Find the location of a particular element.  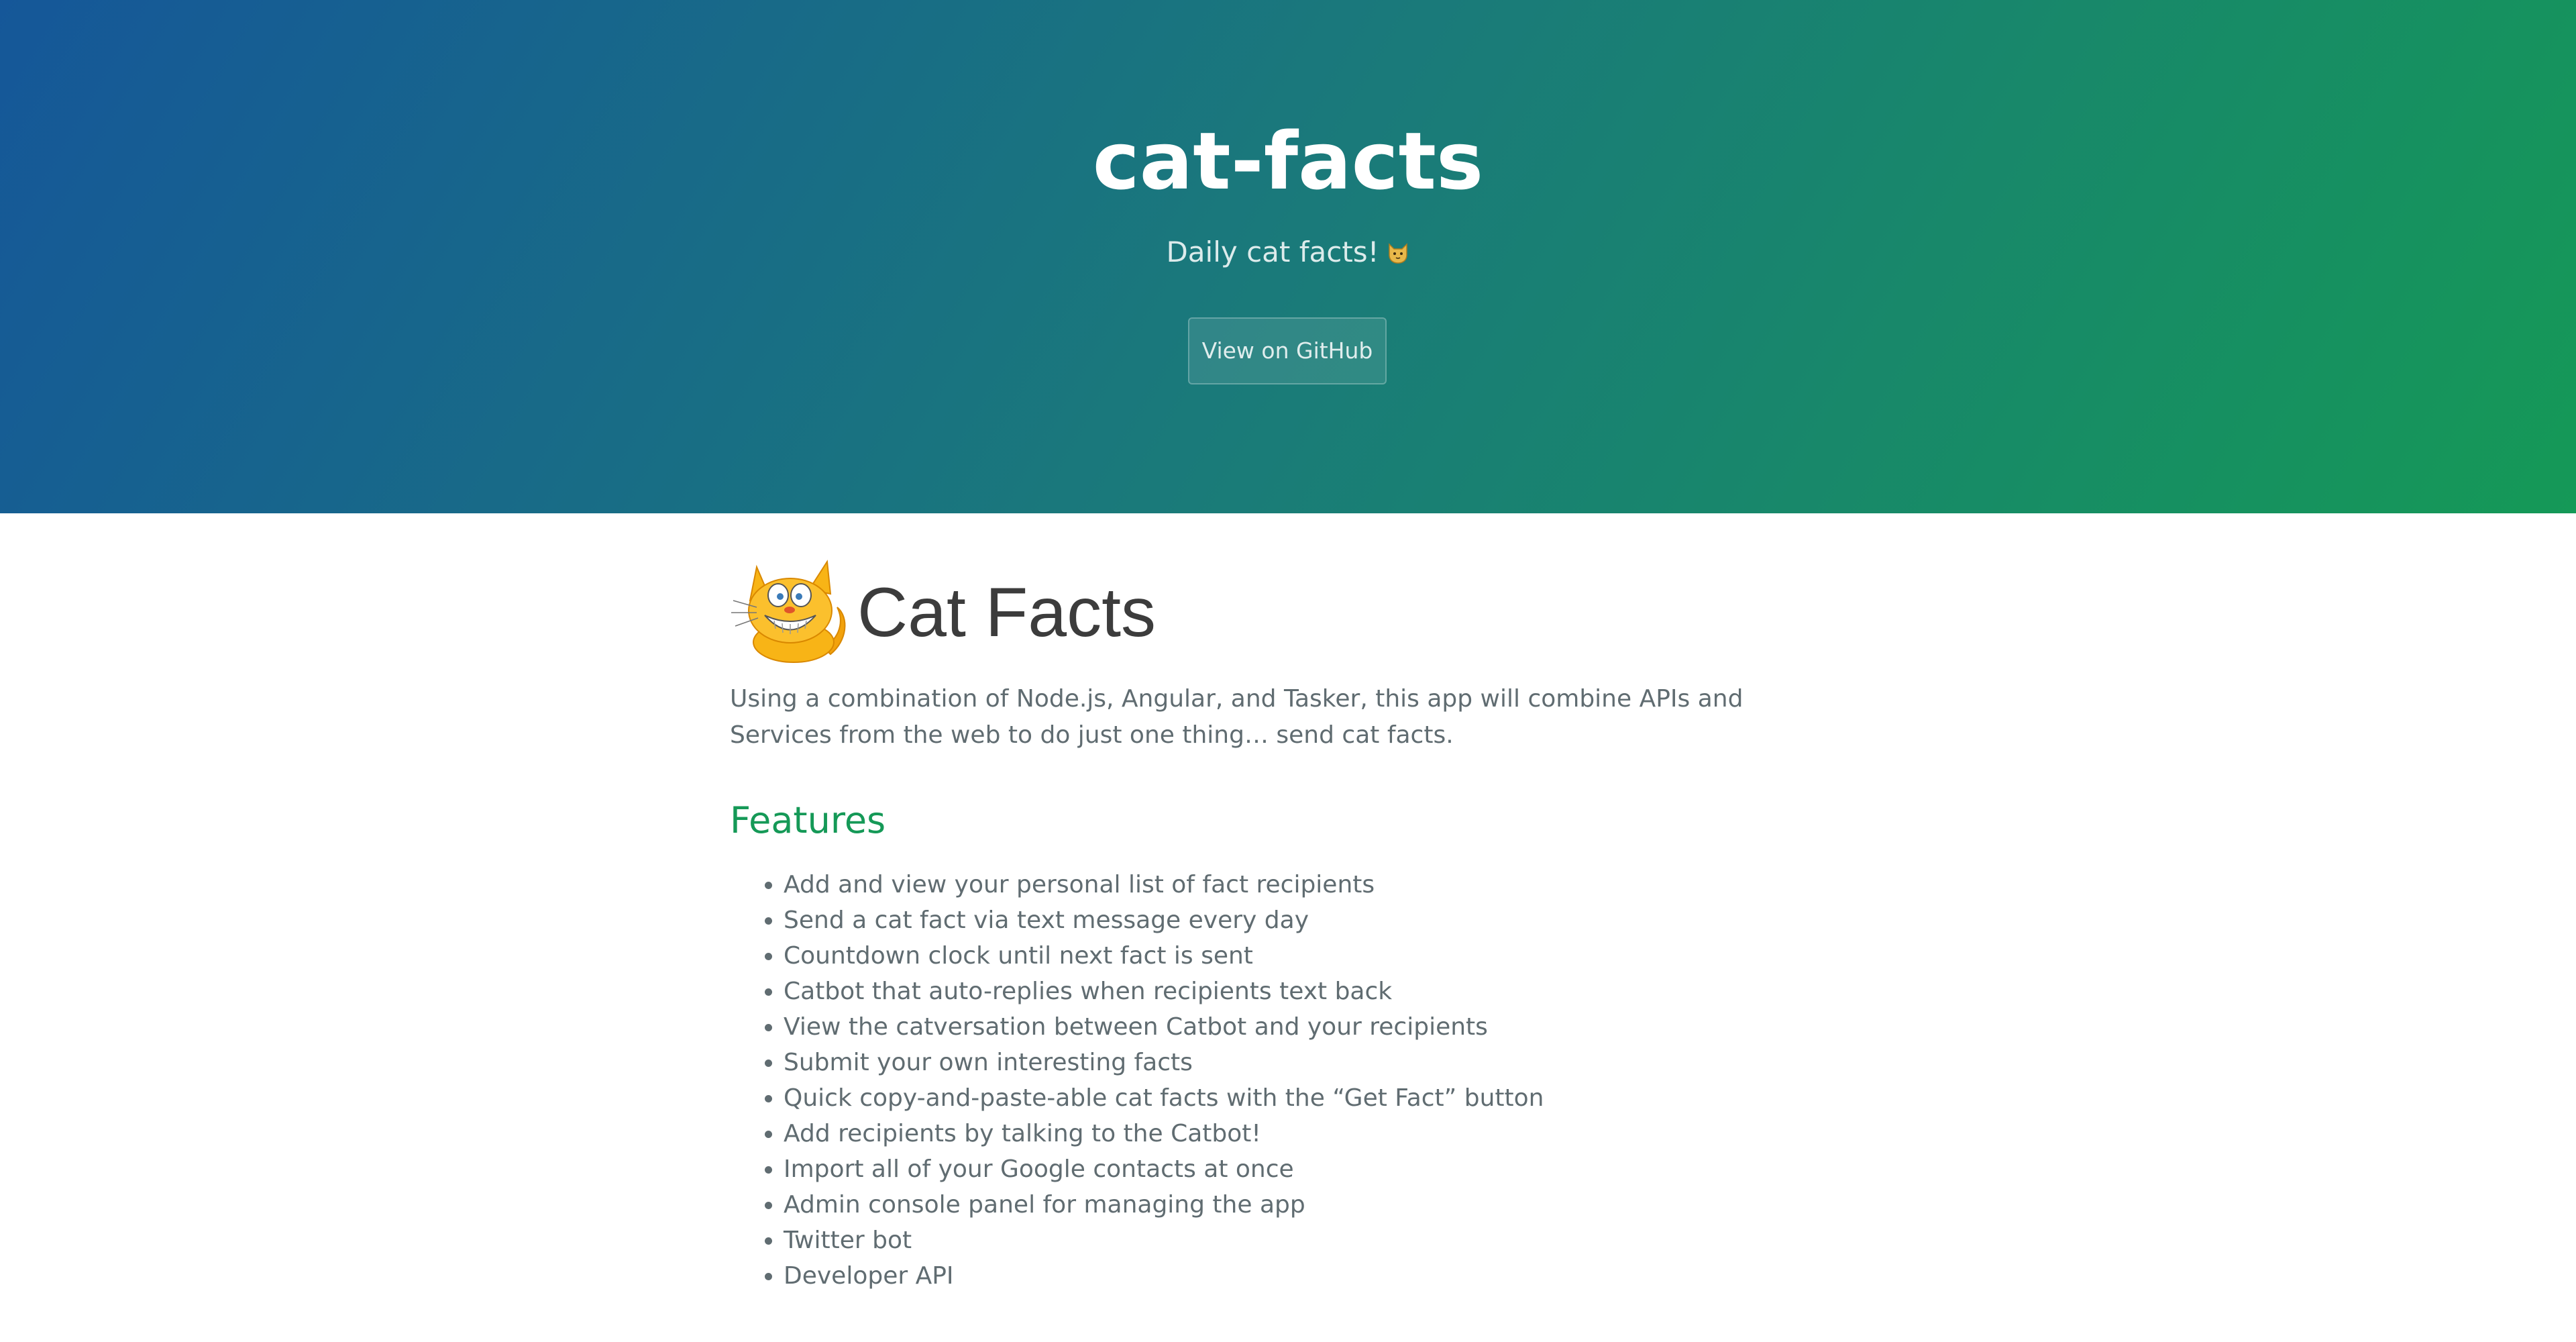

features-heading: Features is located at coordinates (808, 820).